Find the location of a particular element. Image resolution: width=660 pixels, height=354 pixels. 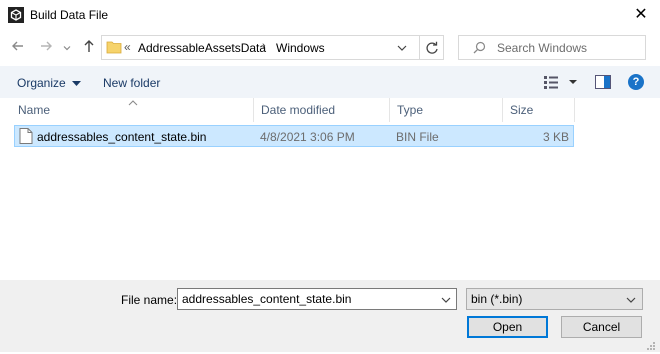

title-bar: Build Data File ✕ is located at coordinates (330, 15).